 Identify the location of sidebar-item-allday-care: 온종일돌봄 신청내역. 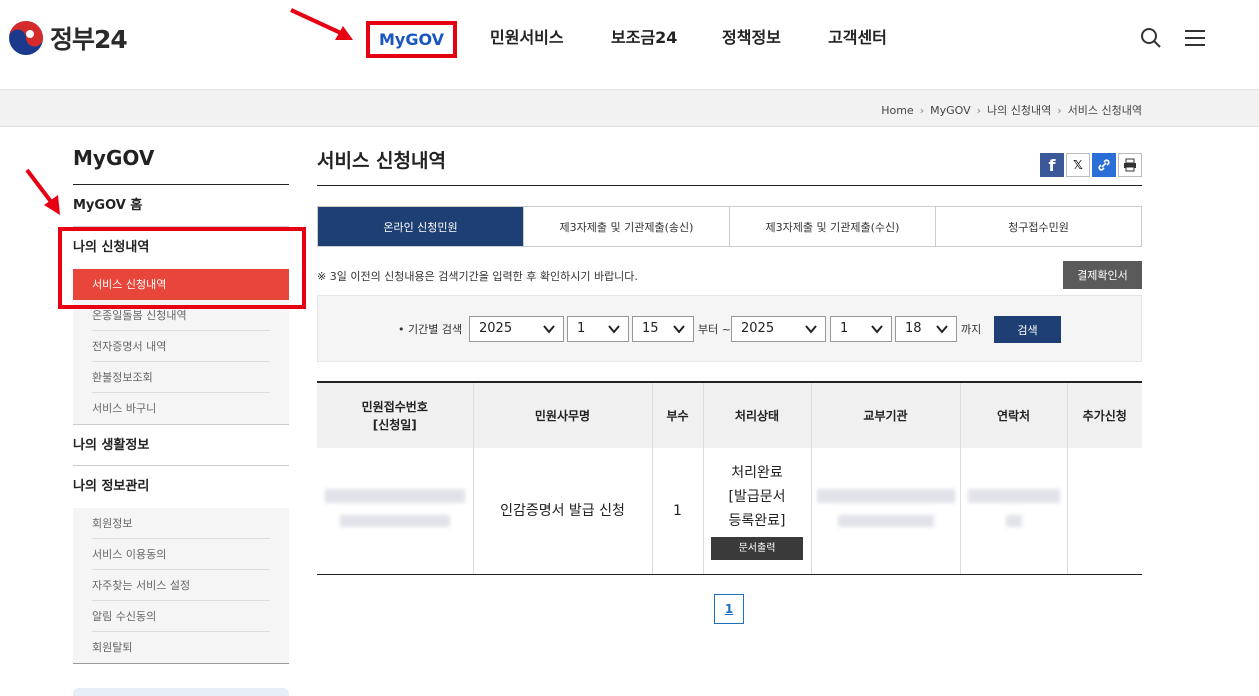
(181, 315).